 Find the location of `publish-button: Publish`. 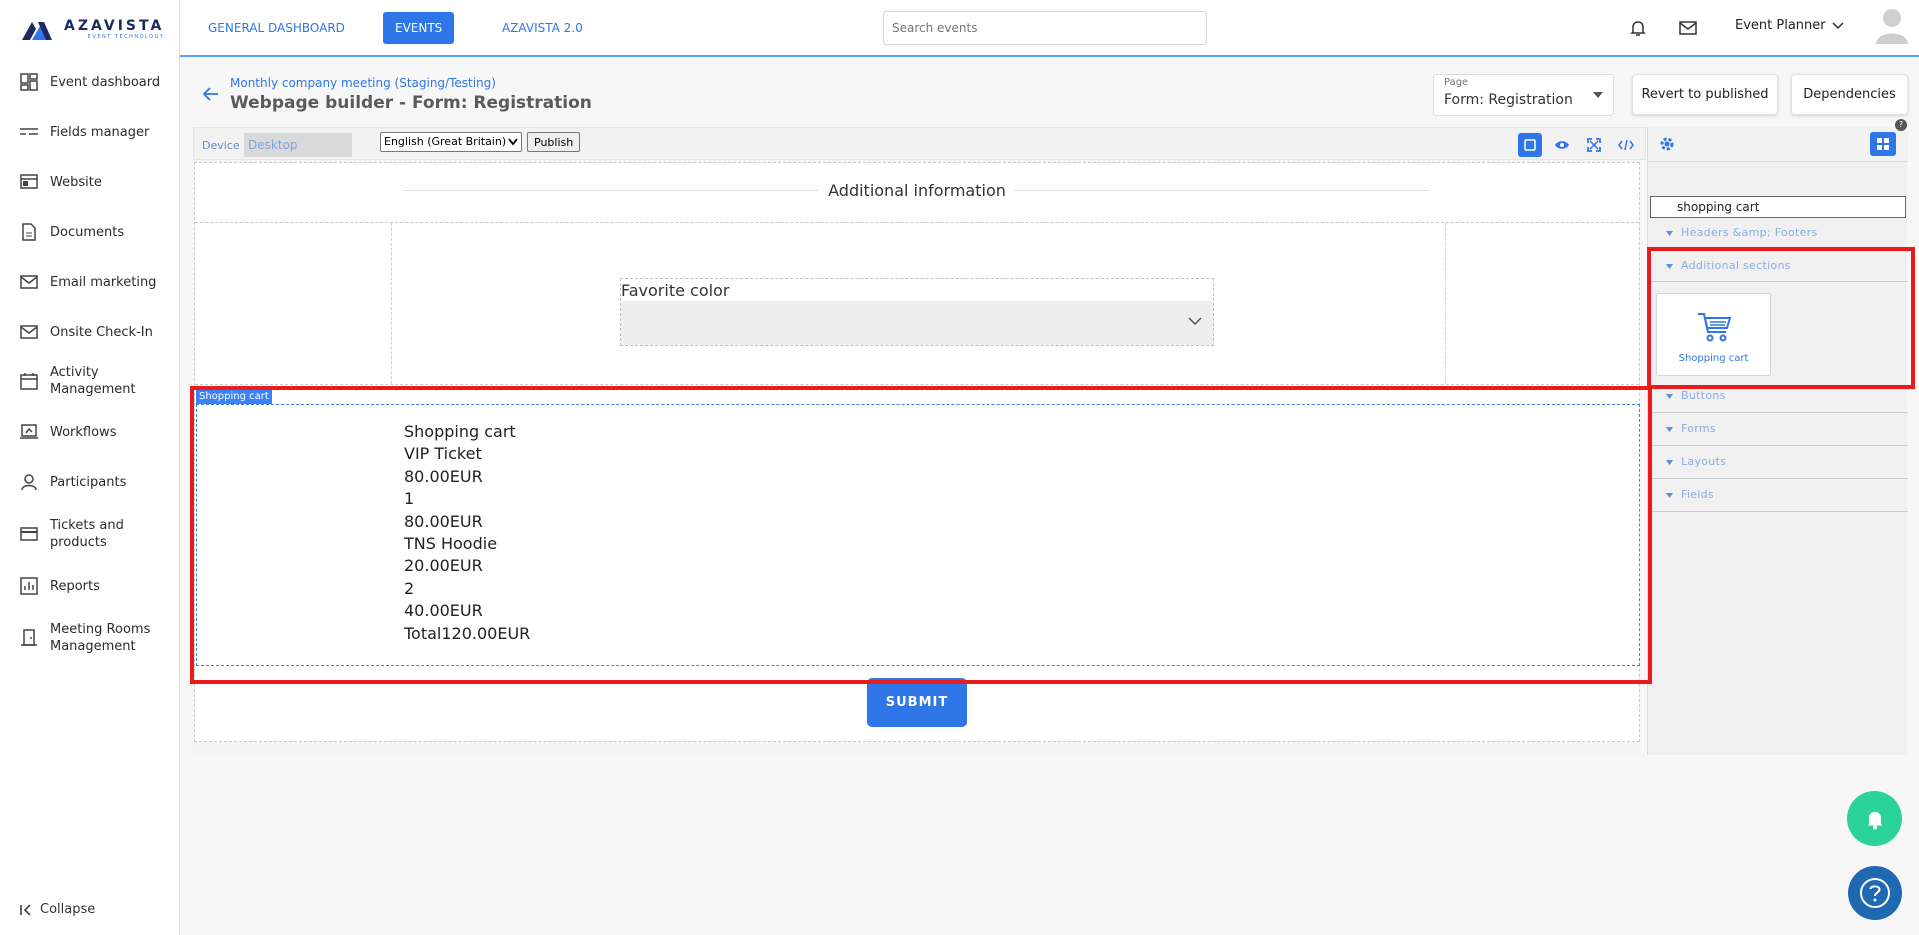

publish-button: Publish is located at coordinates (554, 142).